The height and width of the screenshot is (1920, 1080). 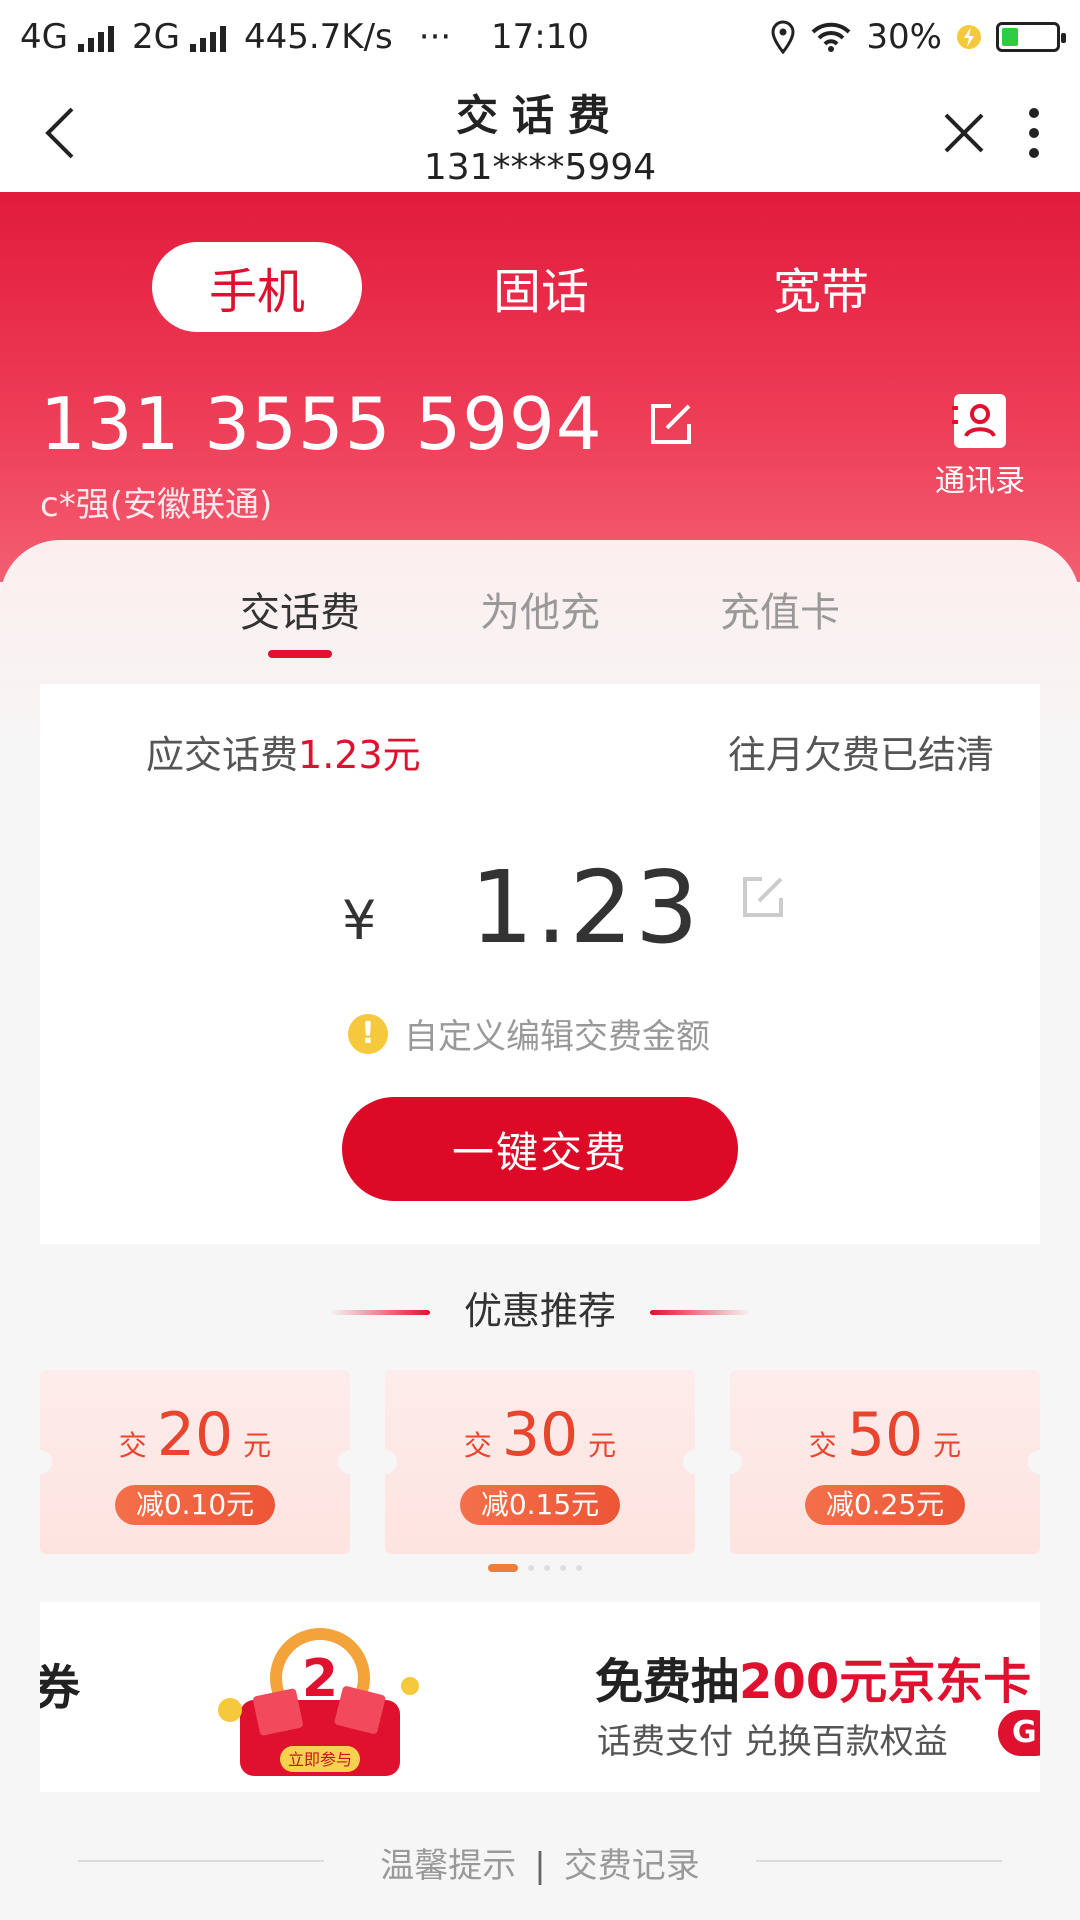 What do you see at coordinates (879, 1861) in the screenshot?
I see `footer-divider-right` at bounding box center [879, 1861].